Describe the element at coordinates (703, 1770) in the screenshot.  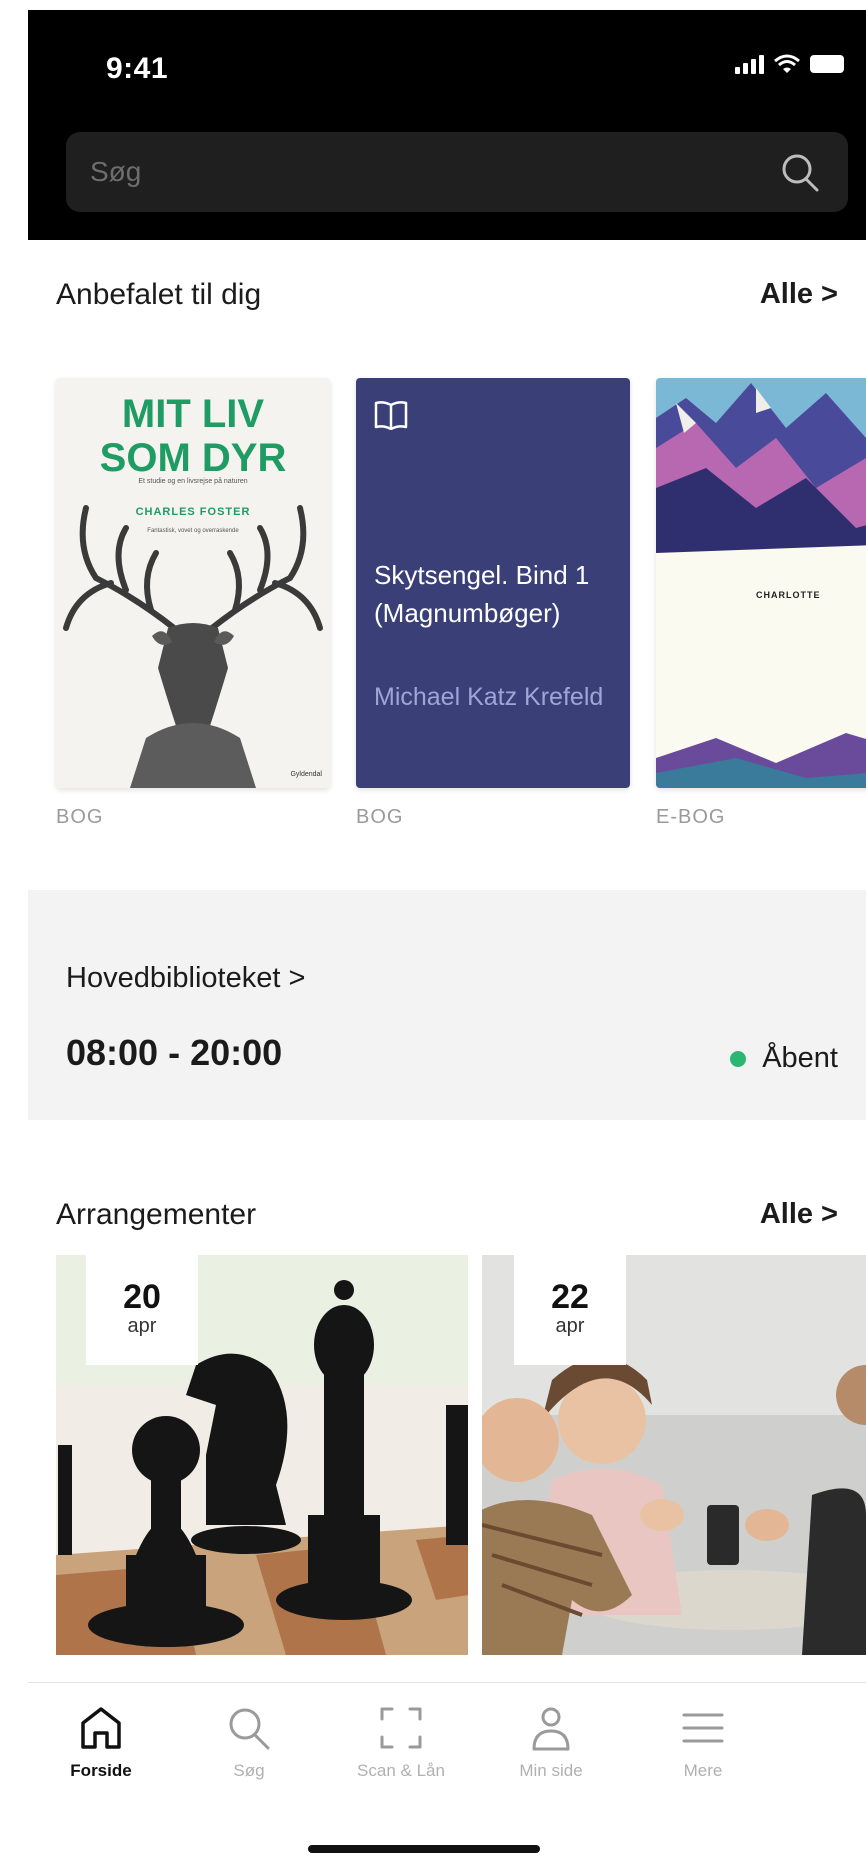
I see `nav-label: Mere` at that location.